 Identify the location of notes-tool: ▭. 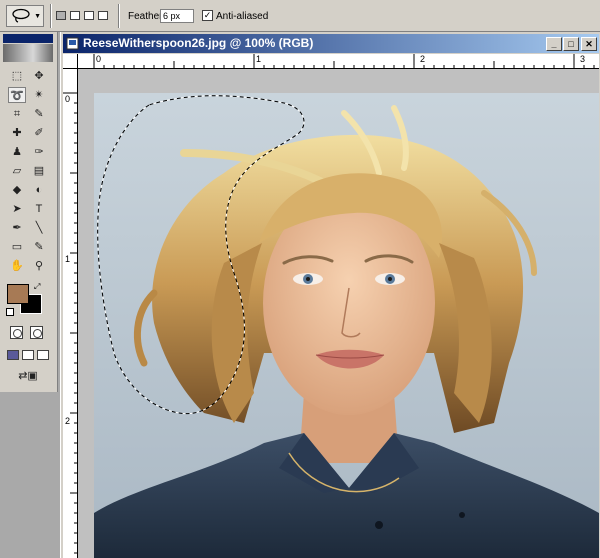
(17, 247).